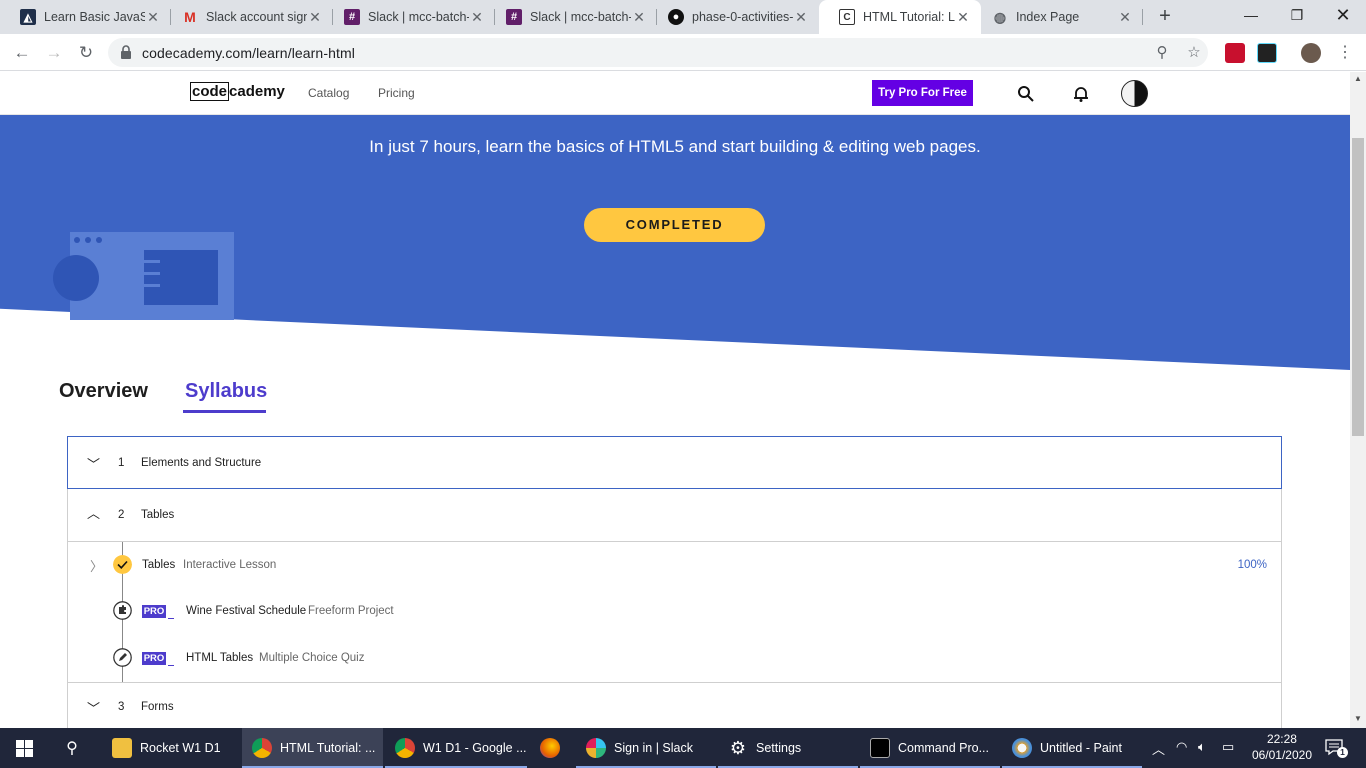  What do you see at coordinates (1022, 748) in the screenshot?
I see `paint-icon` at bounding box center [1022, 748].